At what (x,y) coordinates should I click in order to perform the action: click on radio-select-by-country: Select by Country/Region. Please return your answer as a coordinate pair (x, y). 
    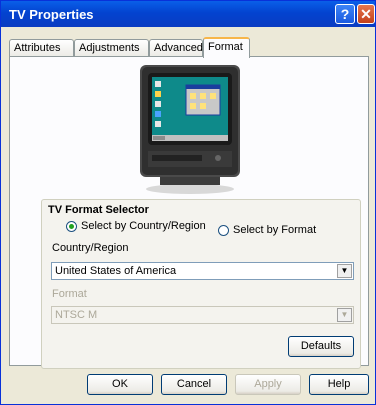
    Looking at the image, I should click on (136, 226).